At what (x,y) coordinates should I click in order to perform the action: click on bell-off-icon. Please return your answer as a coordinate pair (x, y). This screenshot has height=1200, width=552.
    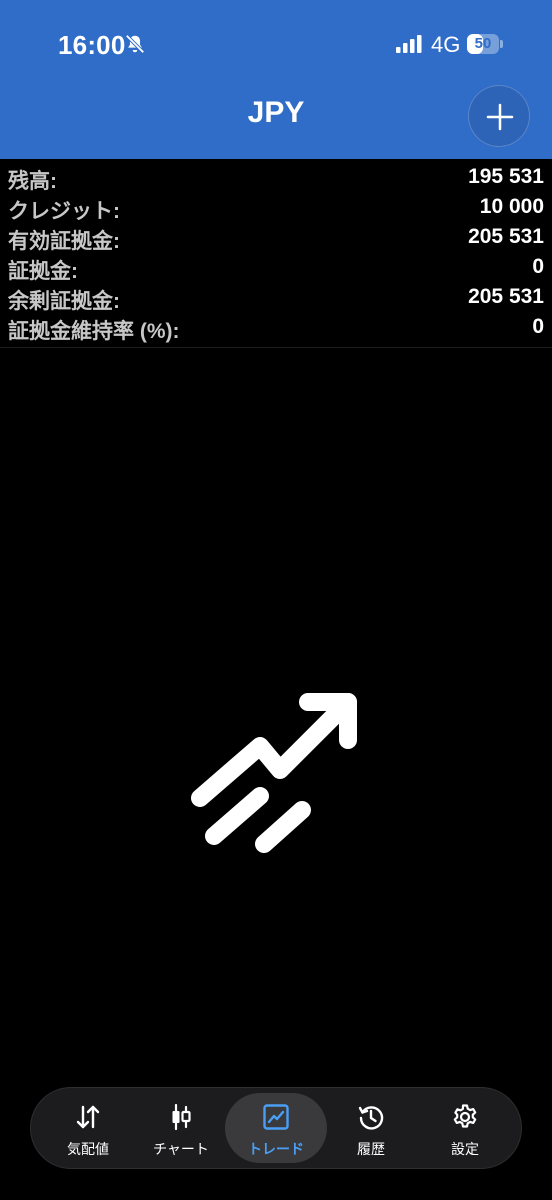
    Looking at the image, I should click on (135, 44).